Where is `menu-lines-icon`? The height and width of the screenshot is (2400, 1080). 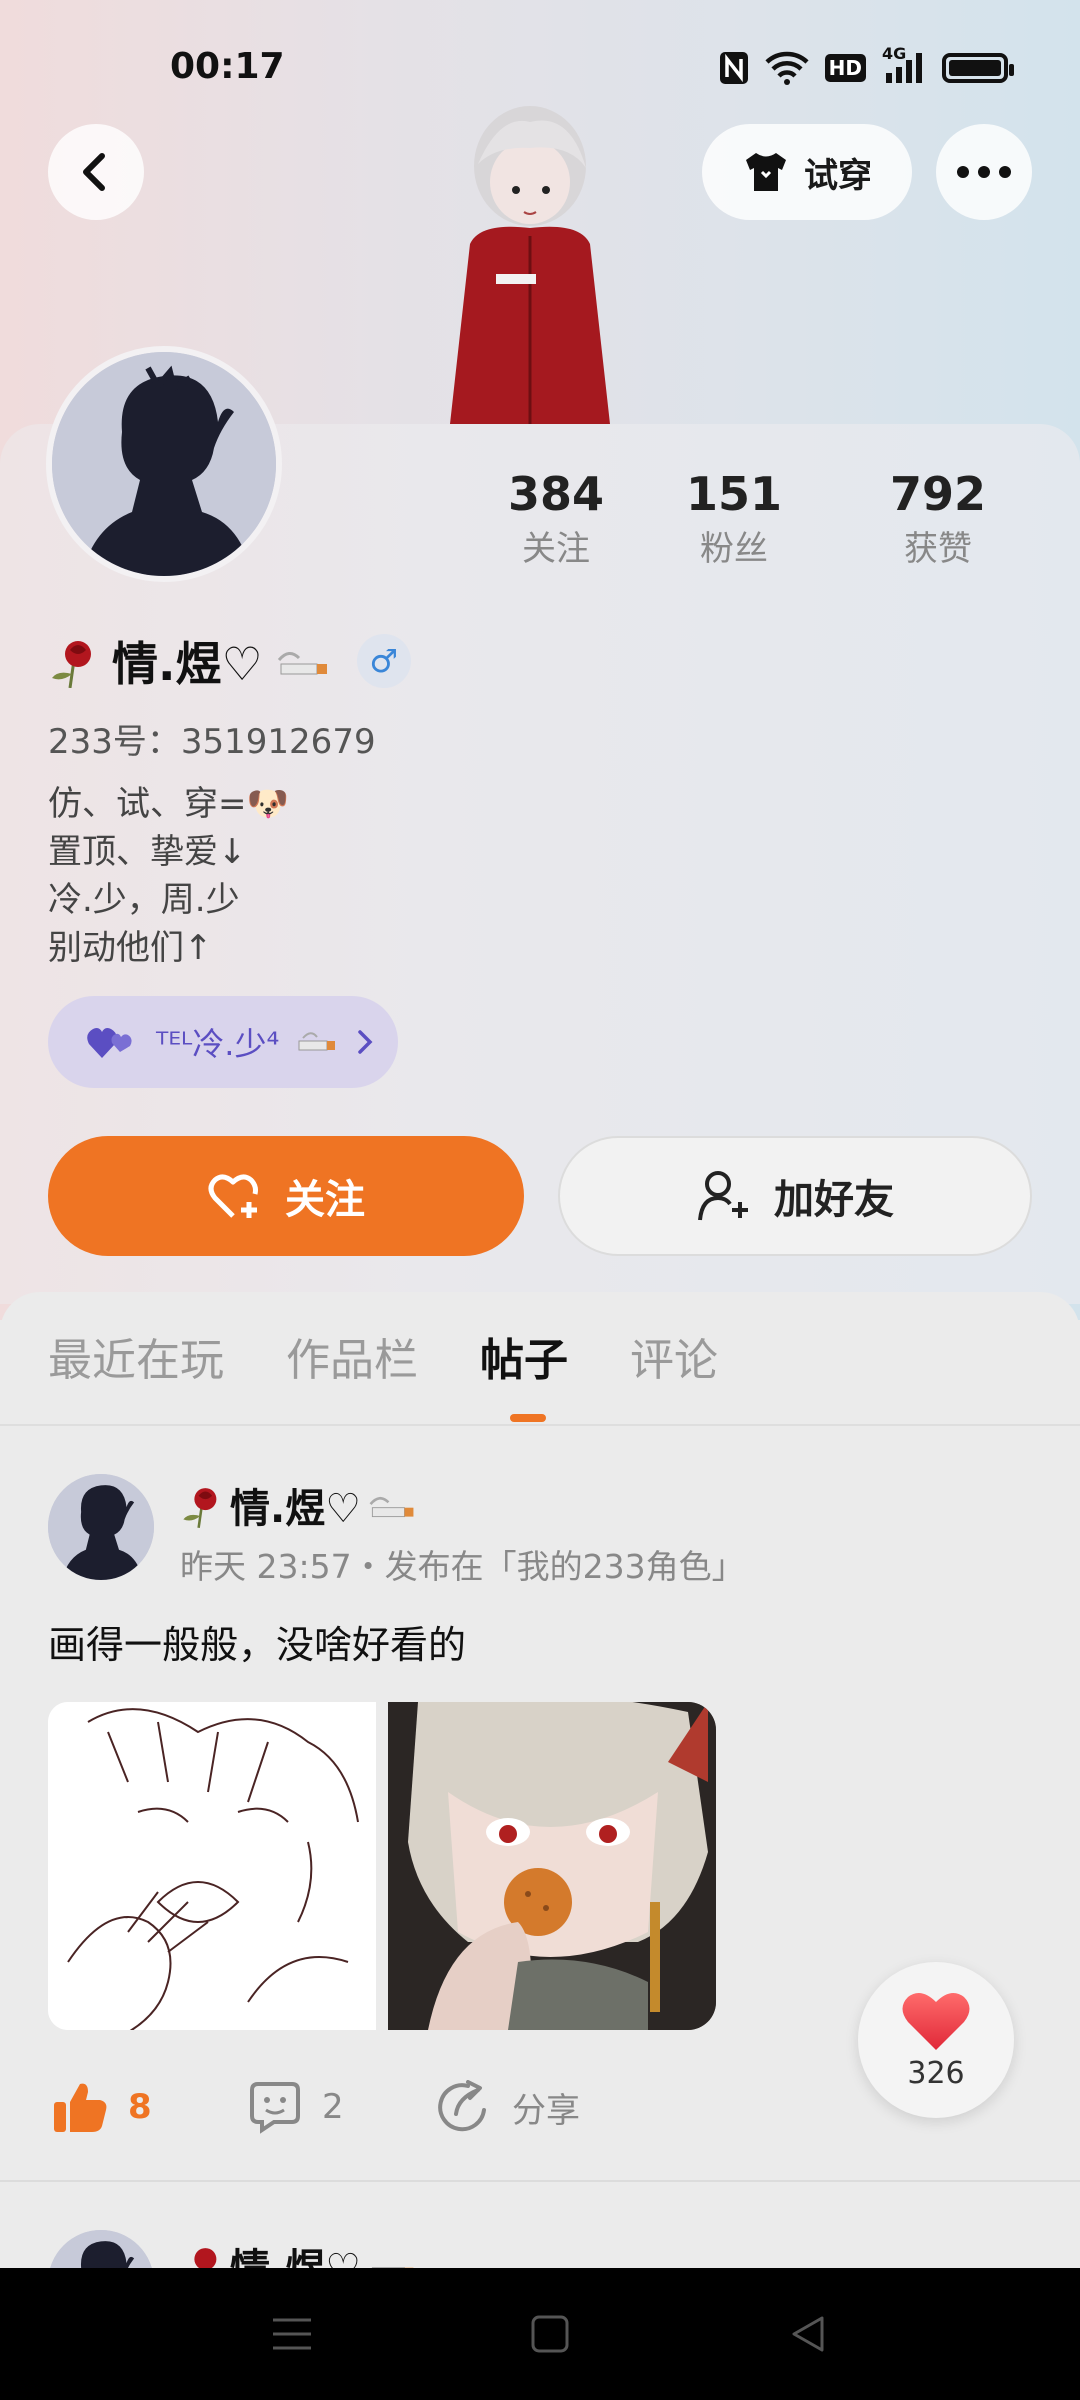 menu-lines-icon is located at coordinates (292, 2334).